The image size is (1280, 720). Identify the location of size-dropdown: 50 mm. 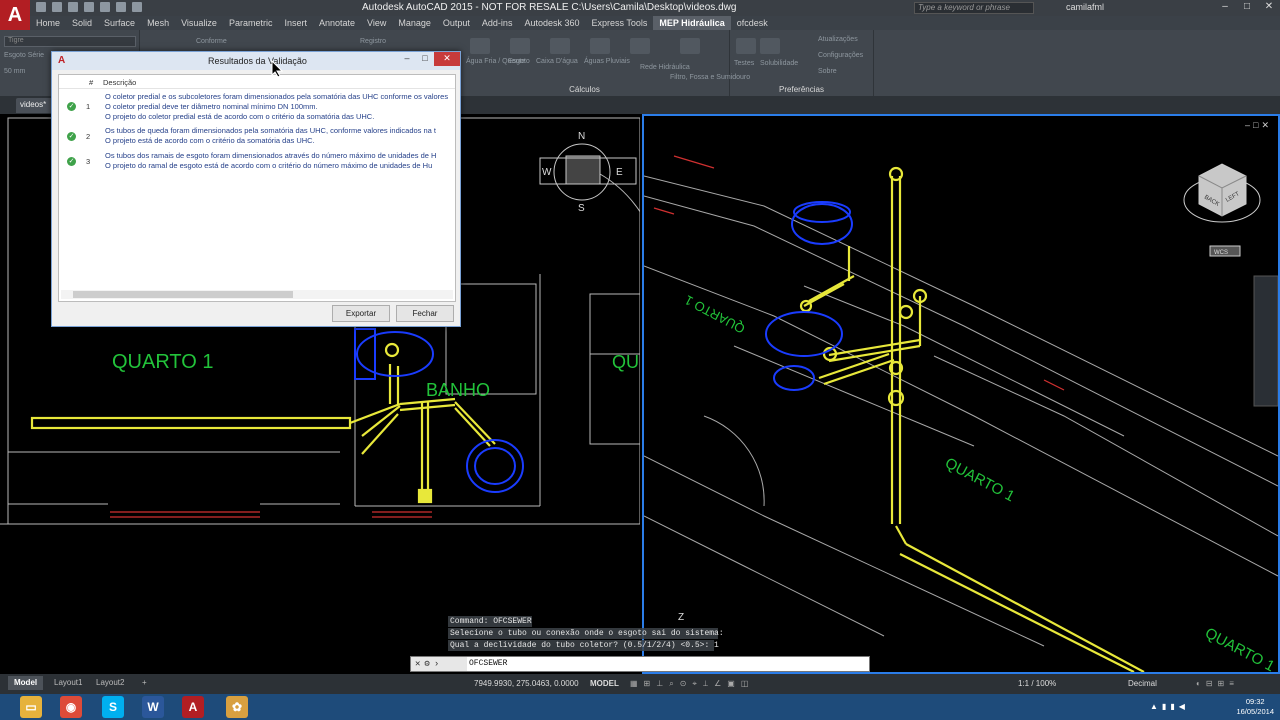
(14, 71).